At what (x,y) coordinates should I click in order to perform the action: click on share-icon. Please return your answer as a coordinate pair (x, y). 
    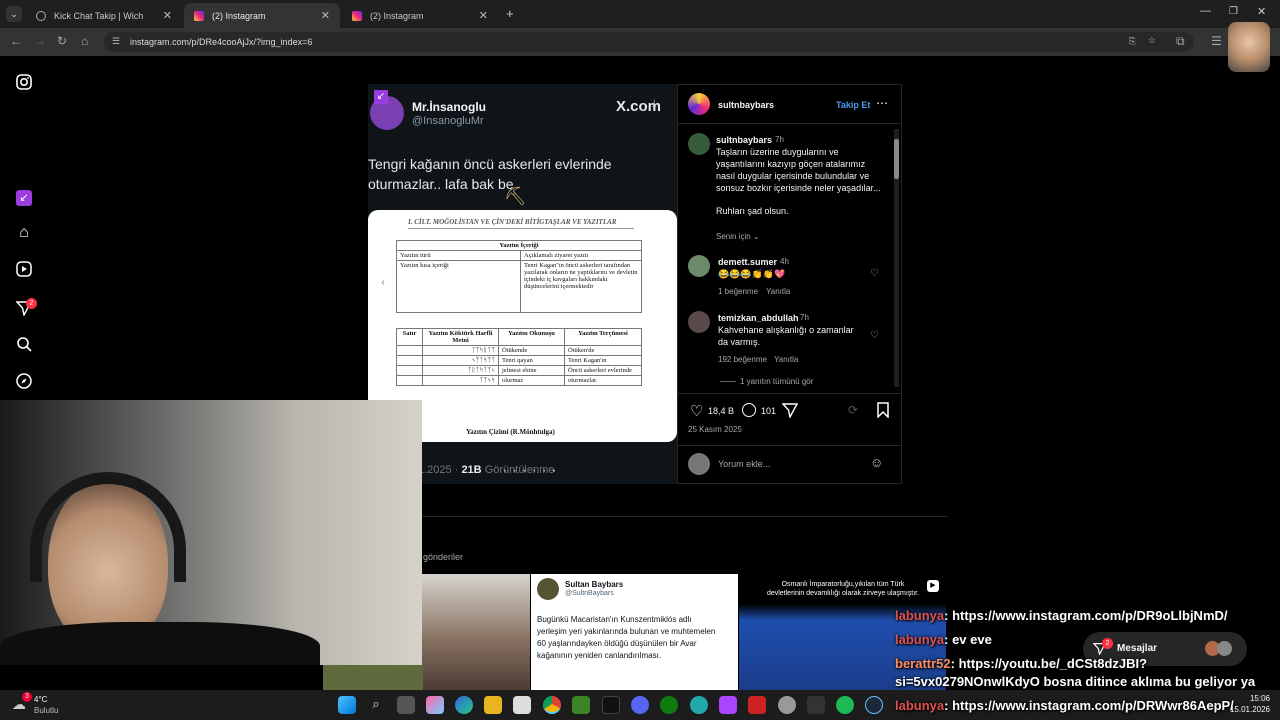
    Looking at the image, I should click on (790, 412).